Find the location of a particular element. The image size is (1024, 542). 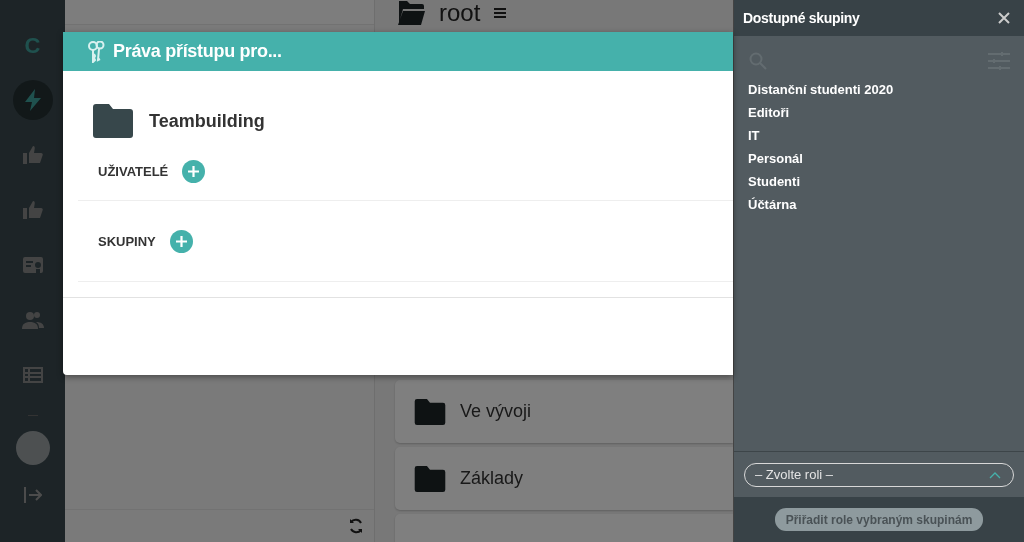

folder-card: Ve vývoji is located at coordinates (564, 411).